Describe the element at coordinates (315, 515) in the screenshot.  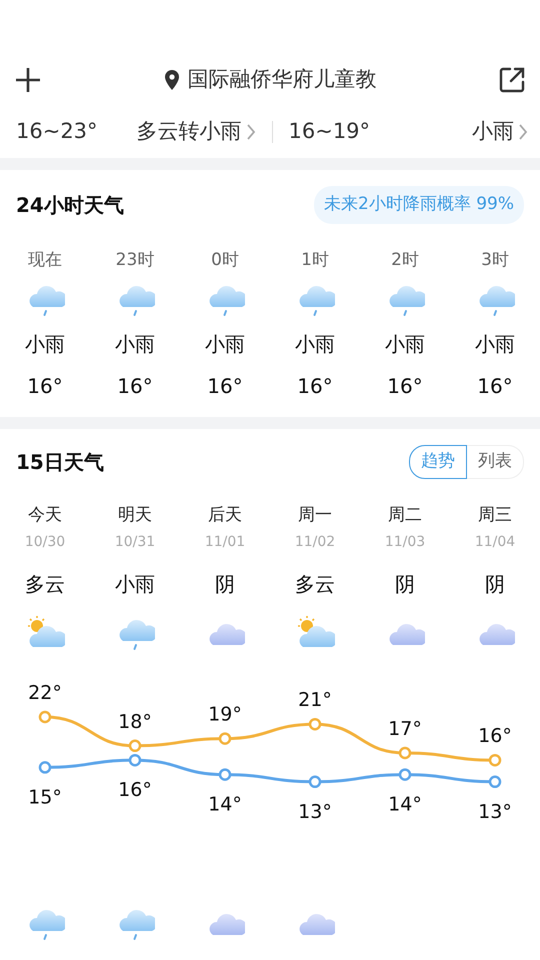
I see `day-label: 周一` at that location.